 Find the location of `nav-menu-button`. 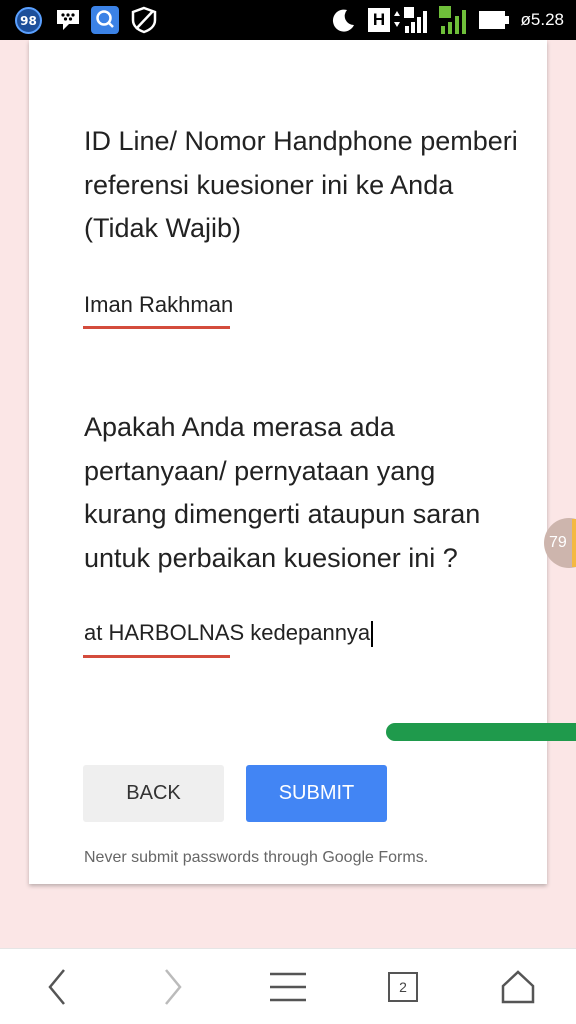

nav-menu-button is located at coordinates (288, 987).